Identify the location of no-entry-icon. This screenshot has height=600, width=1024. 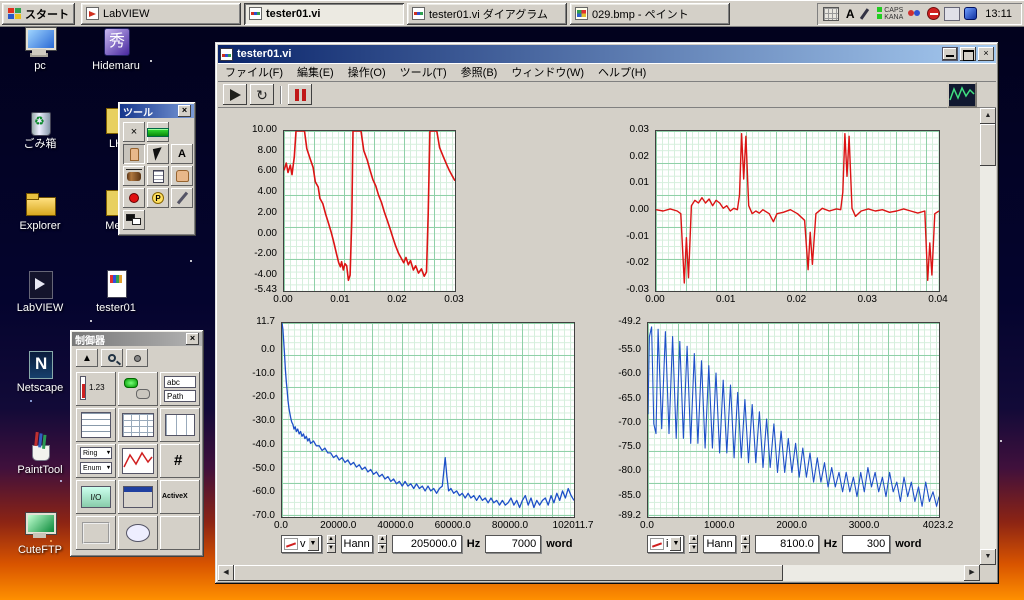
(934, 13).